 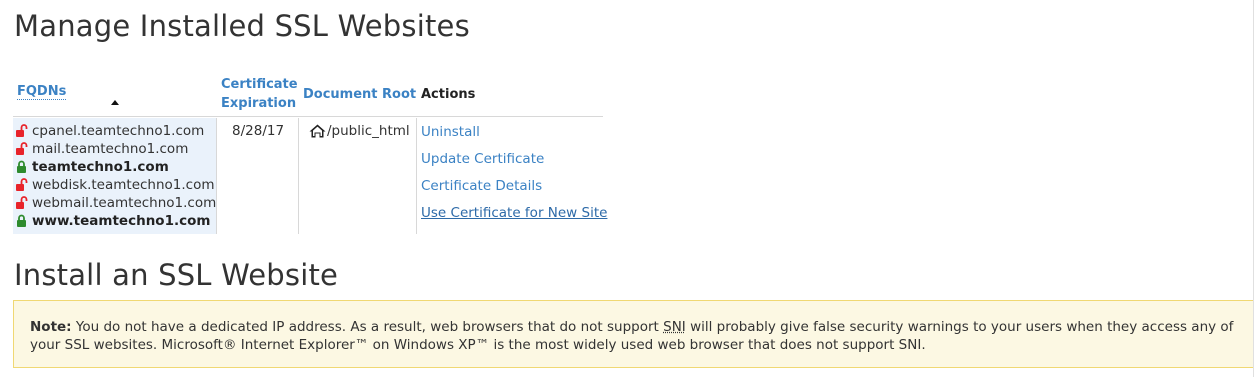 What do you see at coordinates (258, 131) in the screenshot?
I see `certificate-expiration-value: 8/28/17` at bounding box center [258, 131].